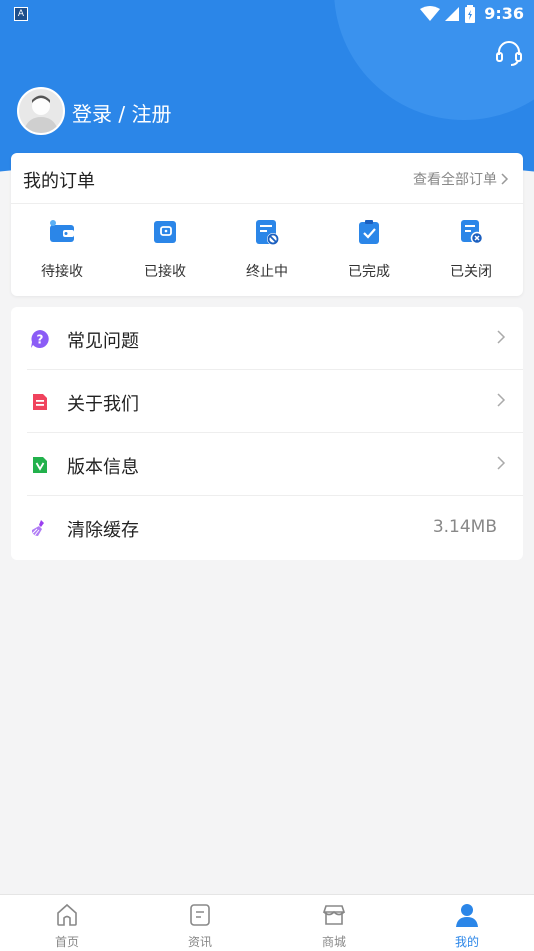  I want to click on order-status-label: 已接收, so click(165, 272).